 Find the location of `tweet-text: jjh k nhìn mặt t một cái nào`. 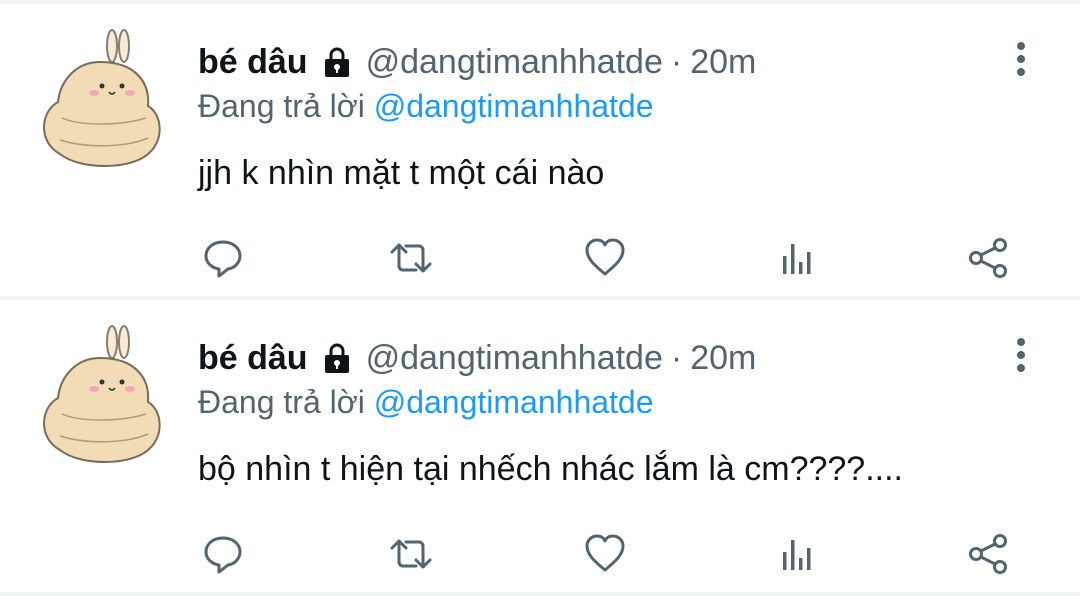

tweet-text: jjh k nhìn mặt t một cái nào is located at coordinates (401, 173).